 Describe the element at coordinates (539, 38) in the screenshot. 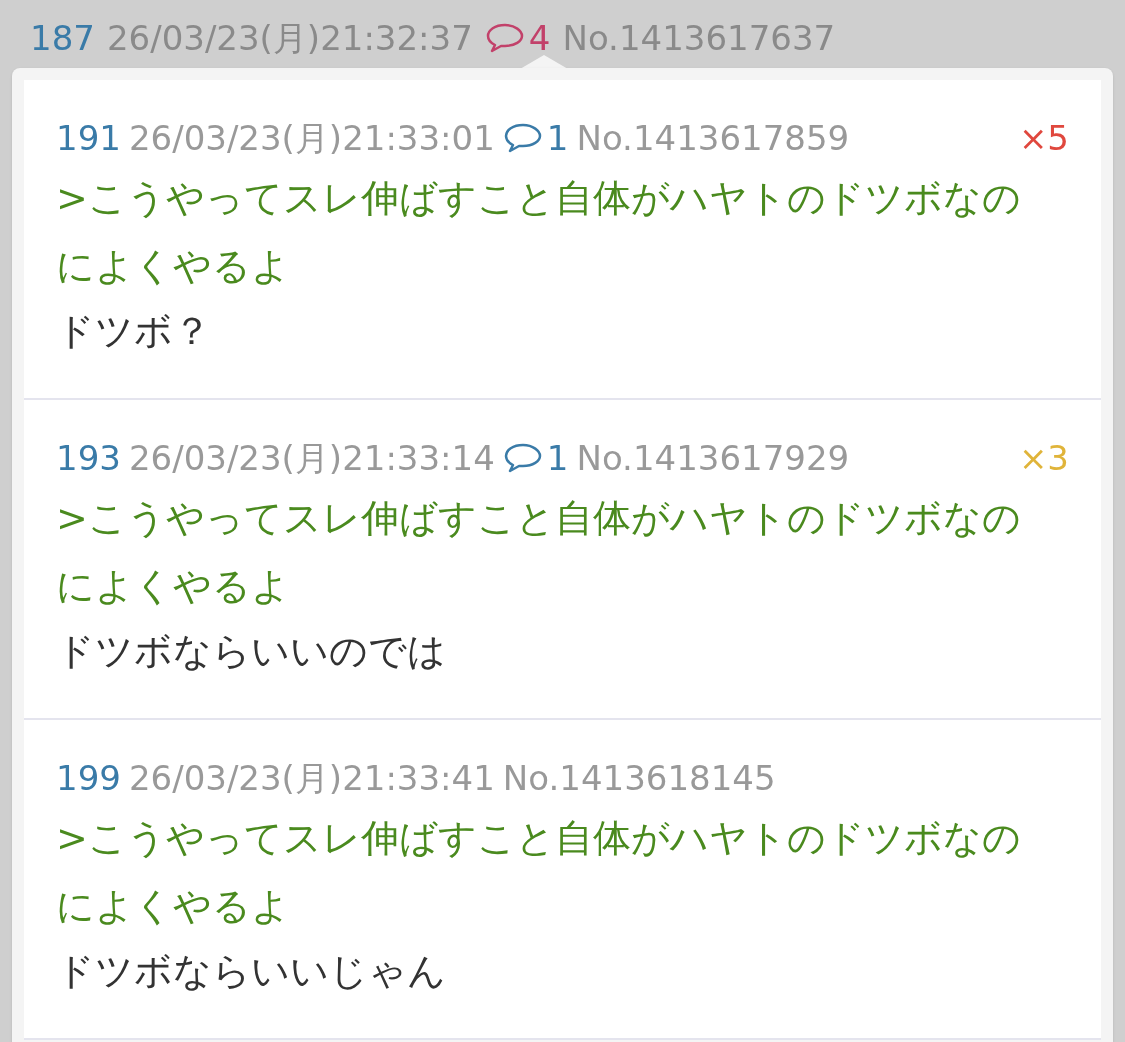

I see `reply-count: 4` at that location.